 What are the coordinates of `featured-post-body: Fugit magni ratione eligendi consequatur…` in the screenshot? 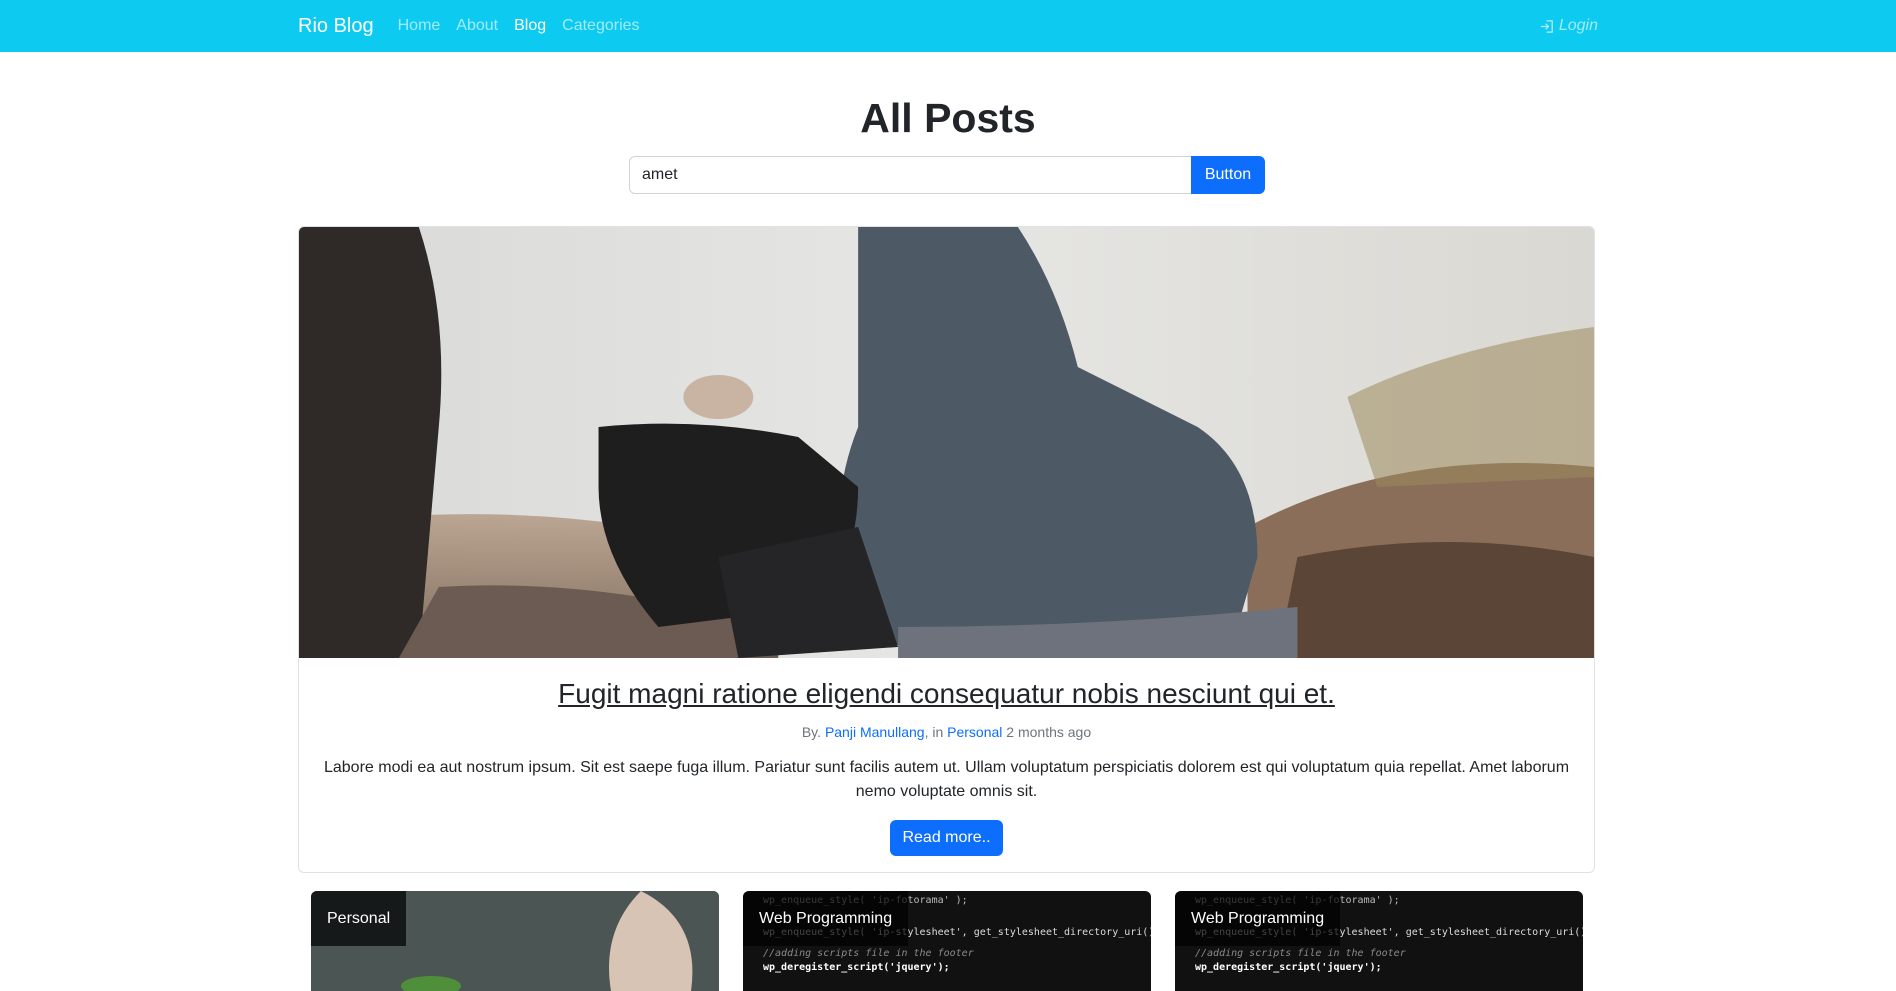 It's located at (946, 757).